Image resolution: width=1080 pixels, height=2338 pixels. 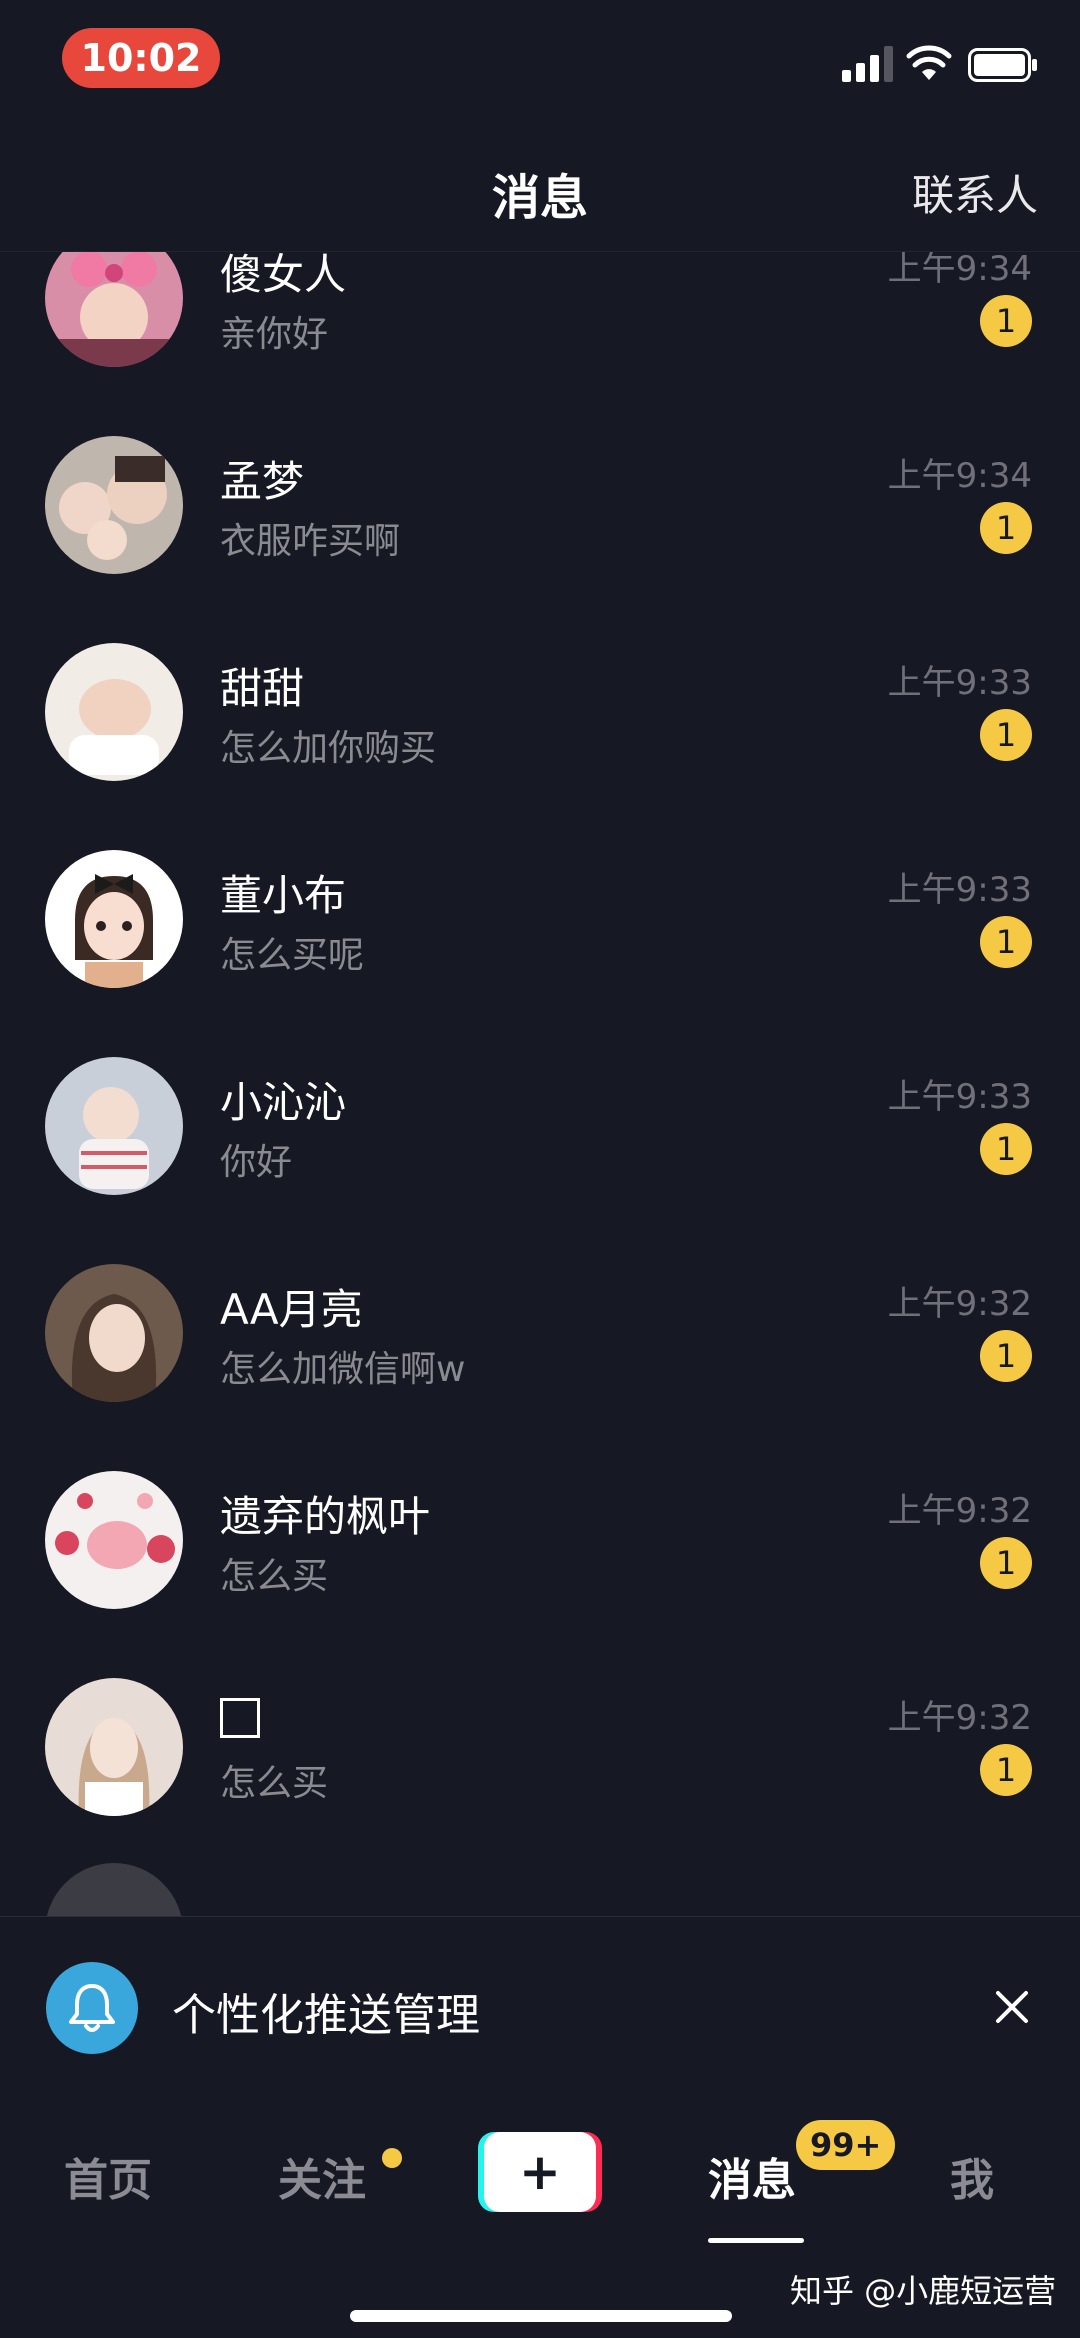 I want to click on message-row: 小沁沁 你好 上午9:33 1, so click(x=540, y=1138).